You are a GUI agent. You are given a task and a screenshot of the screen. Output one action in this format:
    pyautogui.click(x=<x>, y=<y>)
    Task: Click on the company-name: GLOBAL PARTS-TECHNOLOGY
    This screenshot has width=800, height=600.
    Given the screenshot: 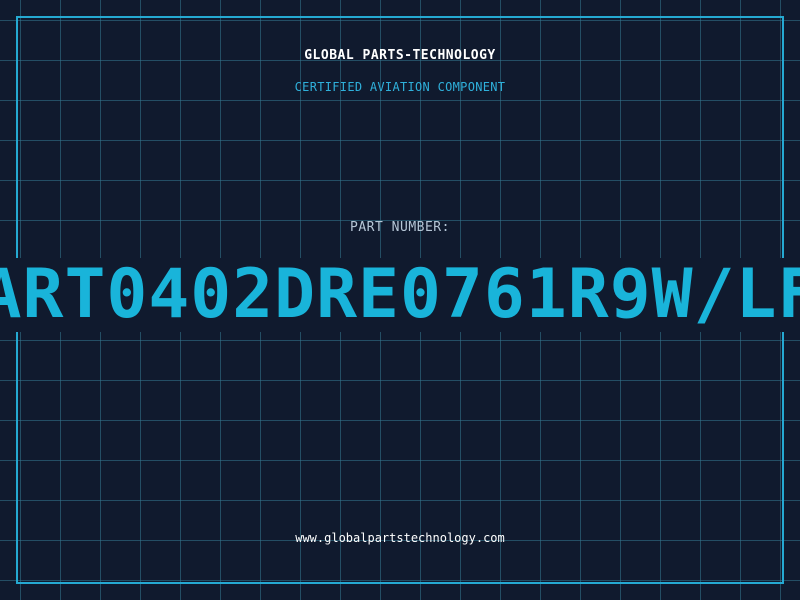 What is the action you would take?
    pyautogui.click(x=400, y=55)
    